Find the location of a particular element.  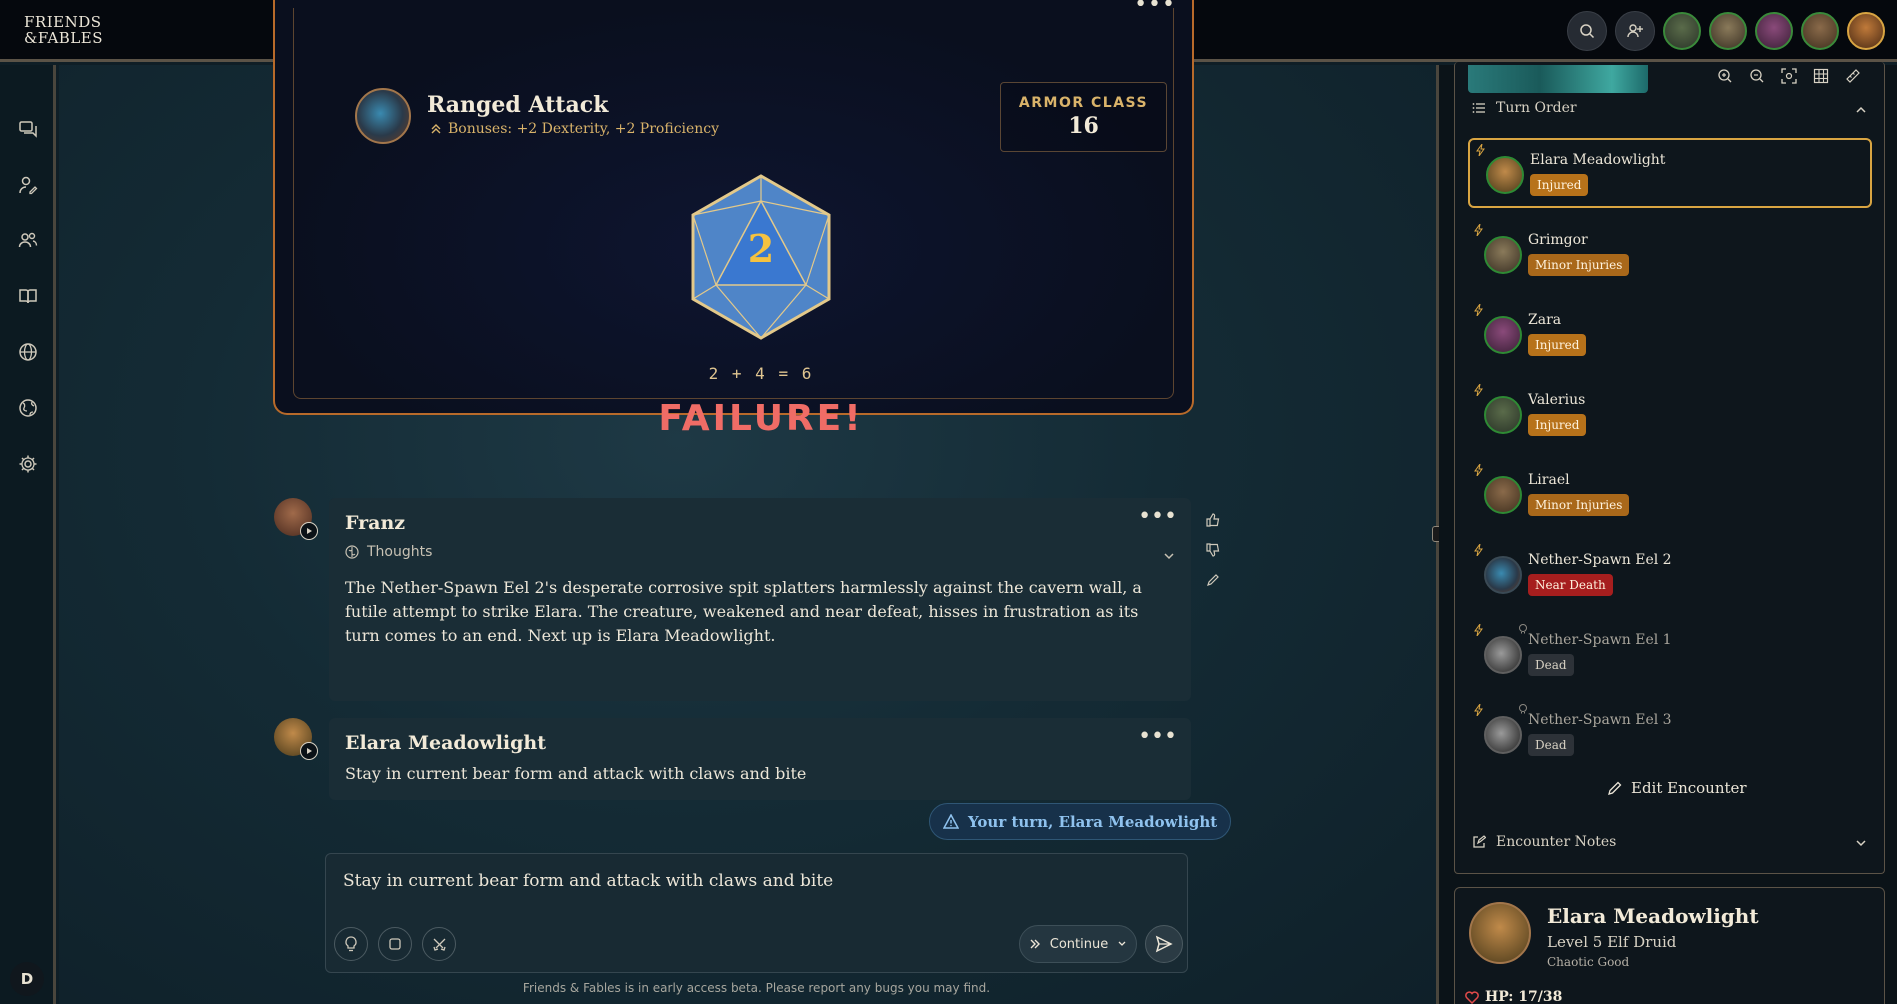

combatant-row: Nether-Spawn Eel 2 Near Death is located at coordinates (1670, 575).